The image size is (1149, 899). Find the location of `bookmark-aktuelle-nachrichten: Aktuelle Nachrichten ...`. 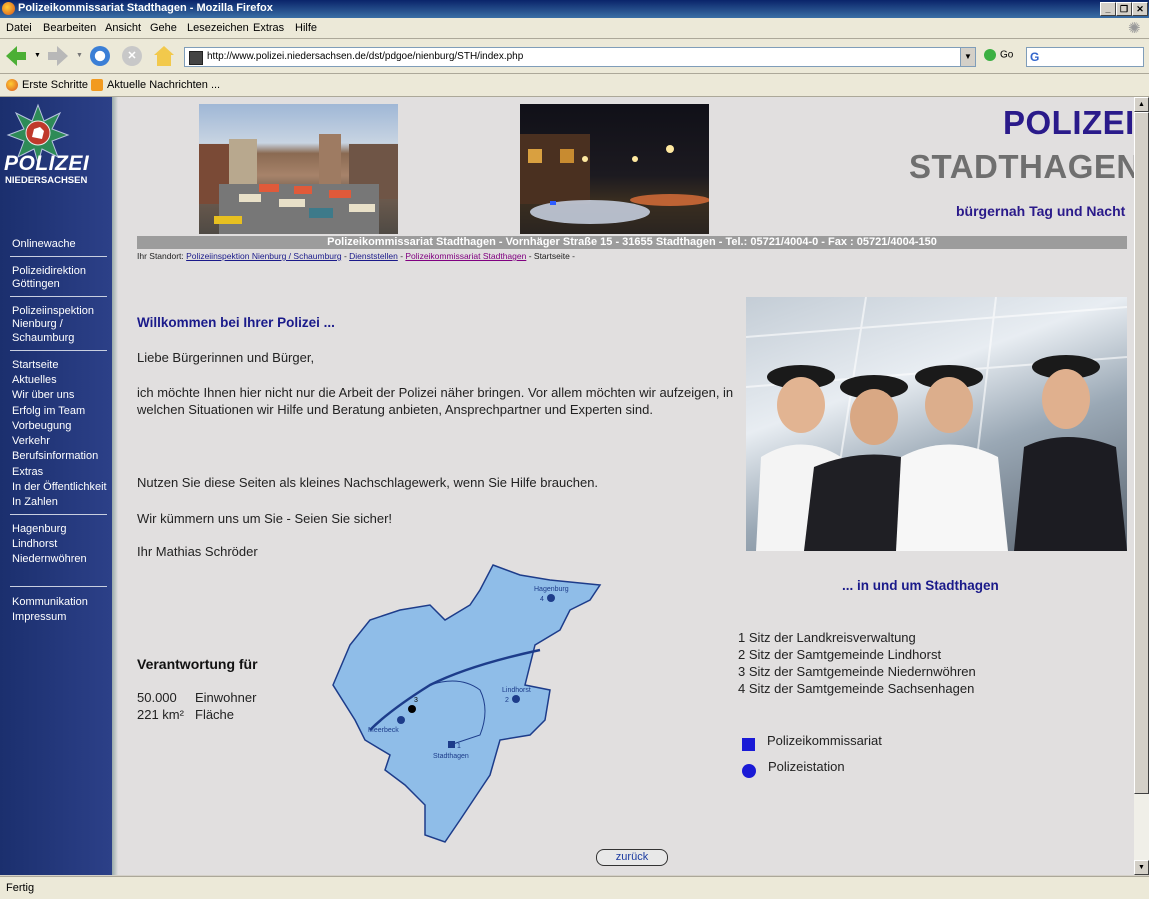

bookmark-aktuelle-nachrichten: Aktuelle Nachrichten ... is located at coordinates (155, 85).